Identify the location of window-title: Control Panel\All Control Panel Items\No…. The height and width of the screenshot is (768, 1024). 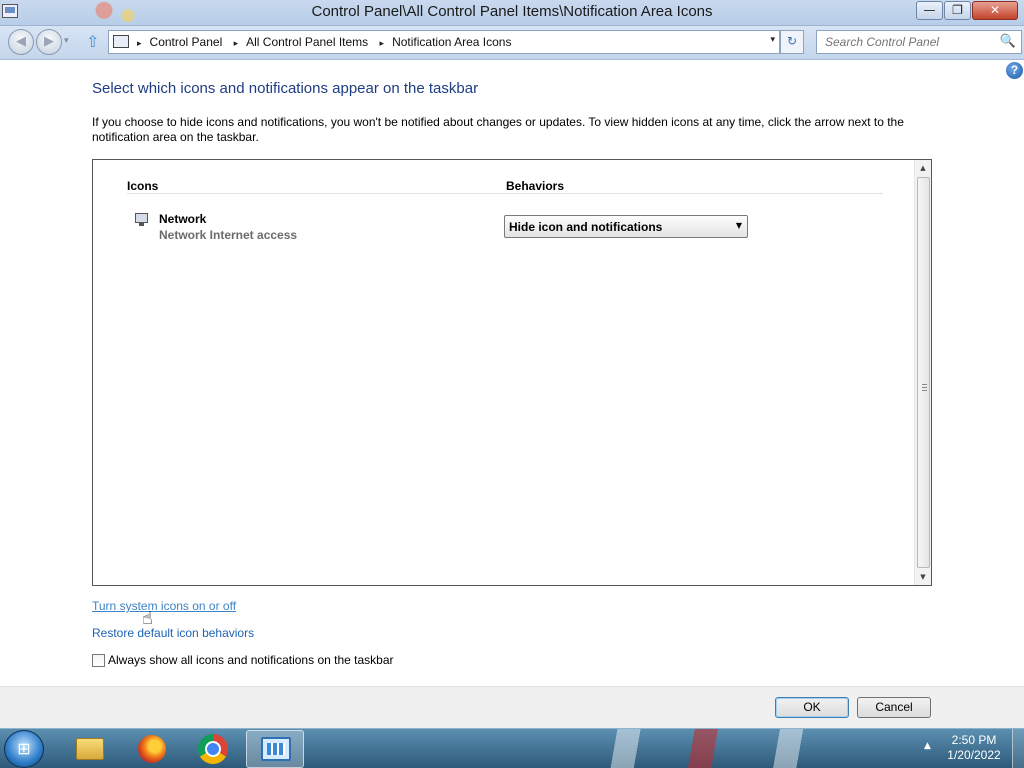
(512, 11).